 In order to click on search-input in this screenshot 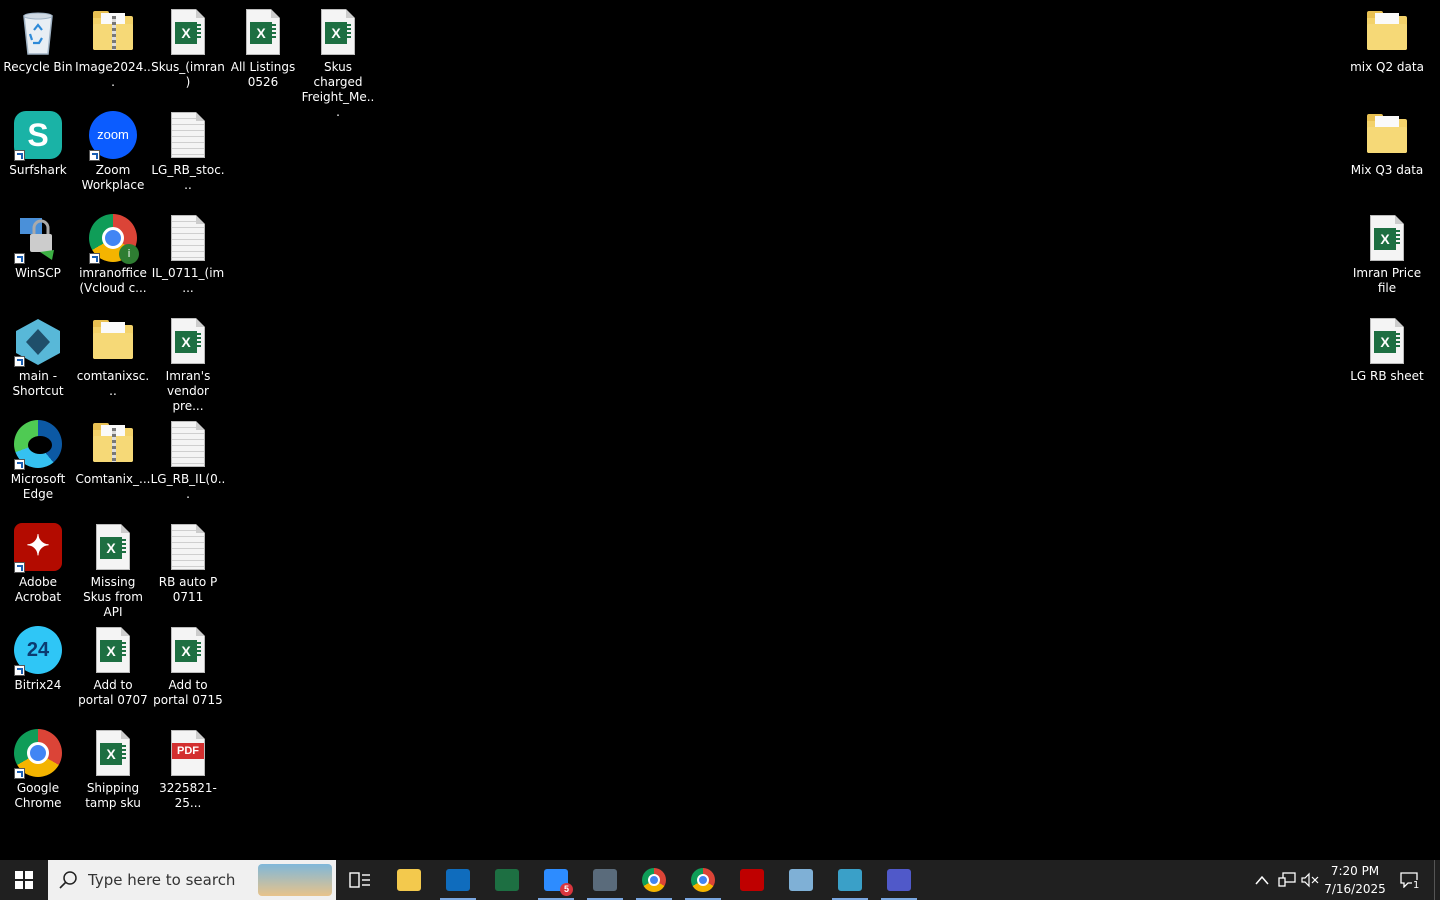, I will do `click(173, 880)`.